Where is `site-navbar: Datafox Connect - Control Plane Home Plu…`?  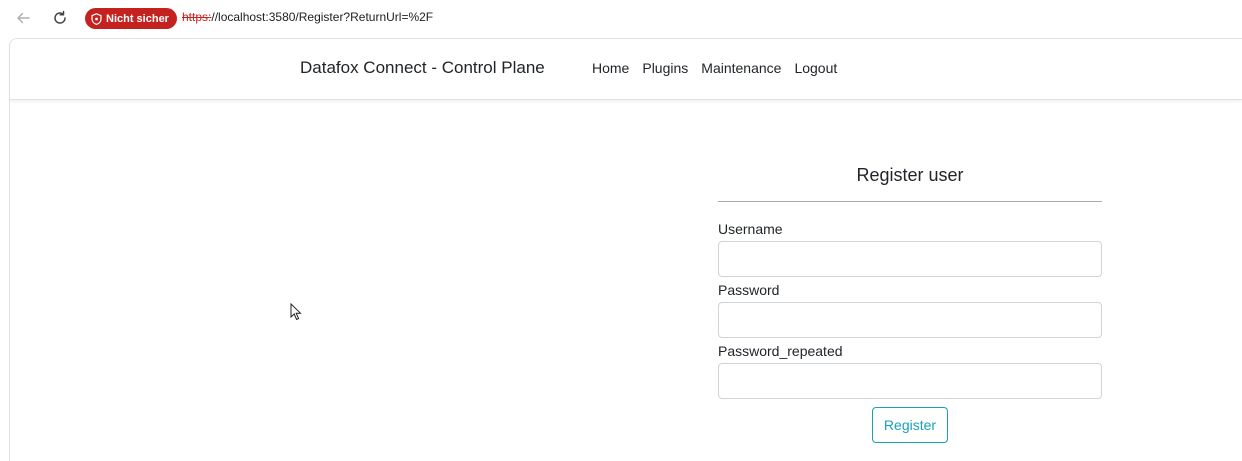 site-navbar: Datafox Connect - Control Plane Home Plu… is located at coordinates (626, 69).